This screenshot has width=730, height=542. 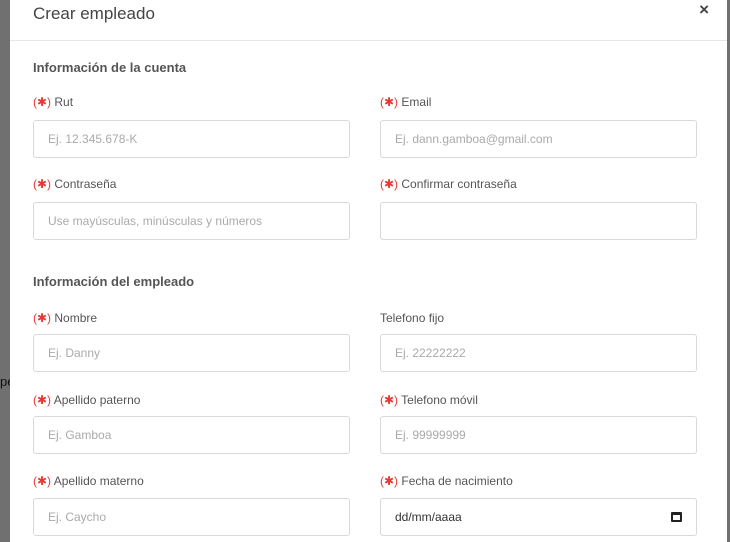 I want to click on telefono-movil-input, so click(x=538, y=435).